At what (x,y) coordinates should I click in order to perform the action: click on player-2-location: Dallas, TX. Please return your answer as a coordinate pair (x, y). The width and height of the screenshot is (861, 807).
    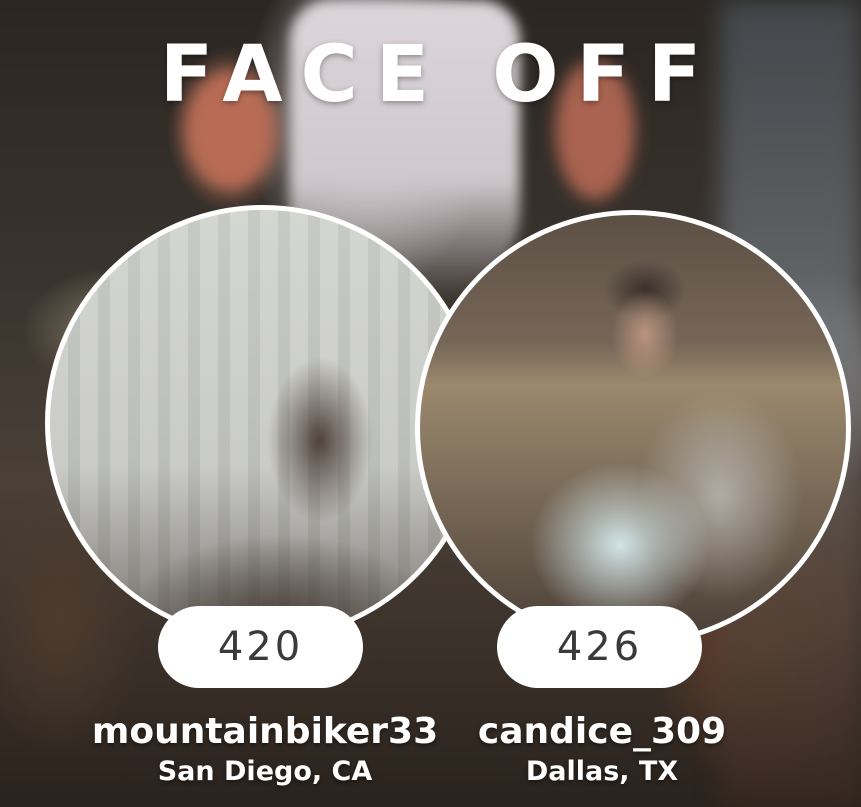
    Looking at the image, I should click on (602, 771).